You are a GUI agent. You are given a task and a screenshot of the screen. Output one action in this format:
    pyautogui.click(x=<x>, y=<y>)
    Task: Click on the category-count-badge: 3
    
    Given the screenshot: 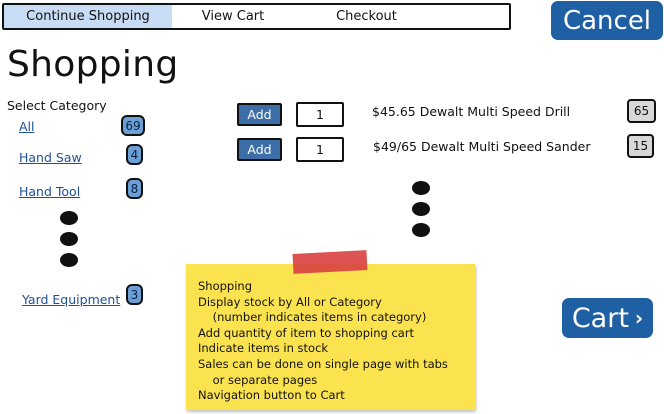 What is the action you would take?
    pyautogui.click(x=134, y=294)
    